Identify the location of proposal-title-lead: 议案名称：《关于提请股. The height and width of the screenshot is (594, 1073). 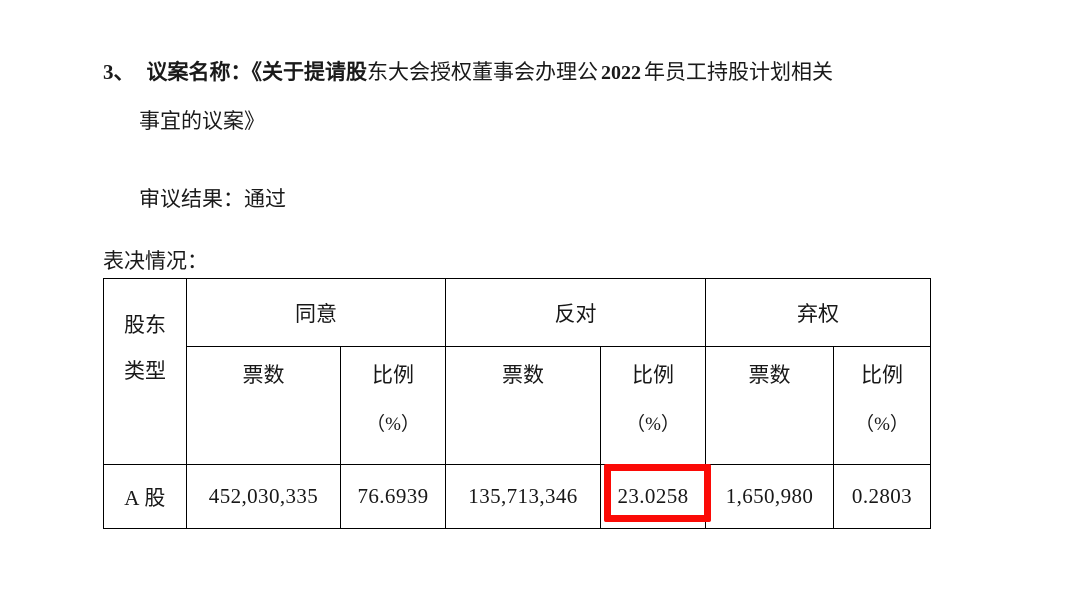
(257, 72).